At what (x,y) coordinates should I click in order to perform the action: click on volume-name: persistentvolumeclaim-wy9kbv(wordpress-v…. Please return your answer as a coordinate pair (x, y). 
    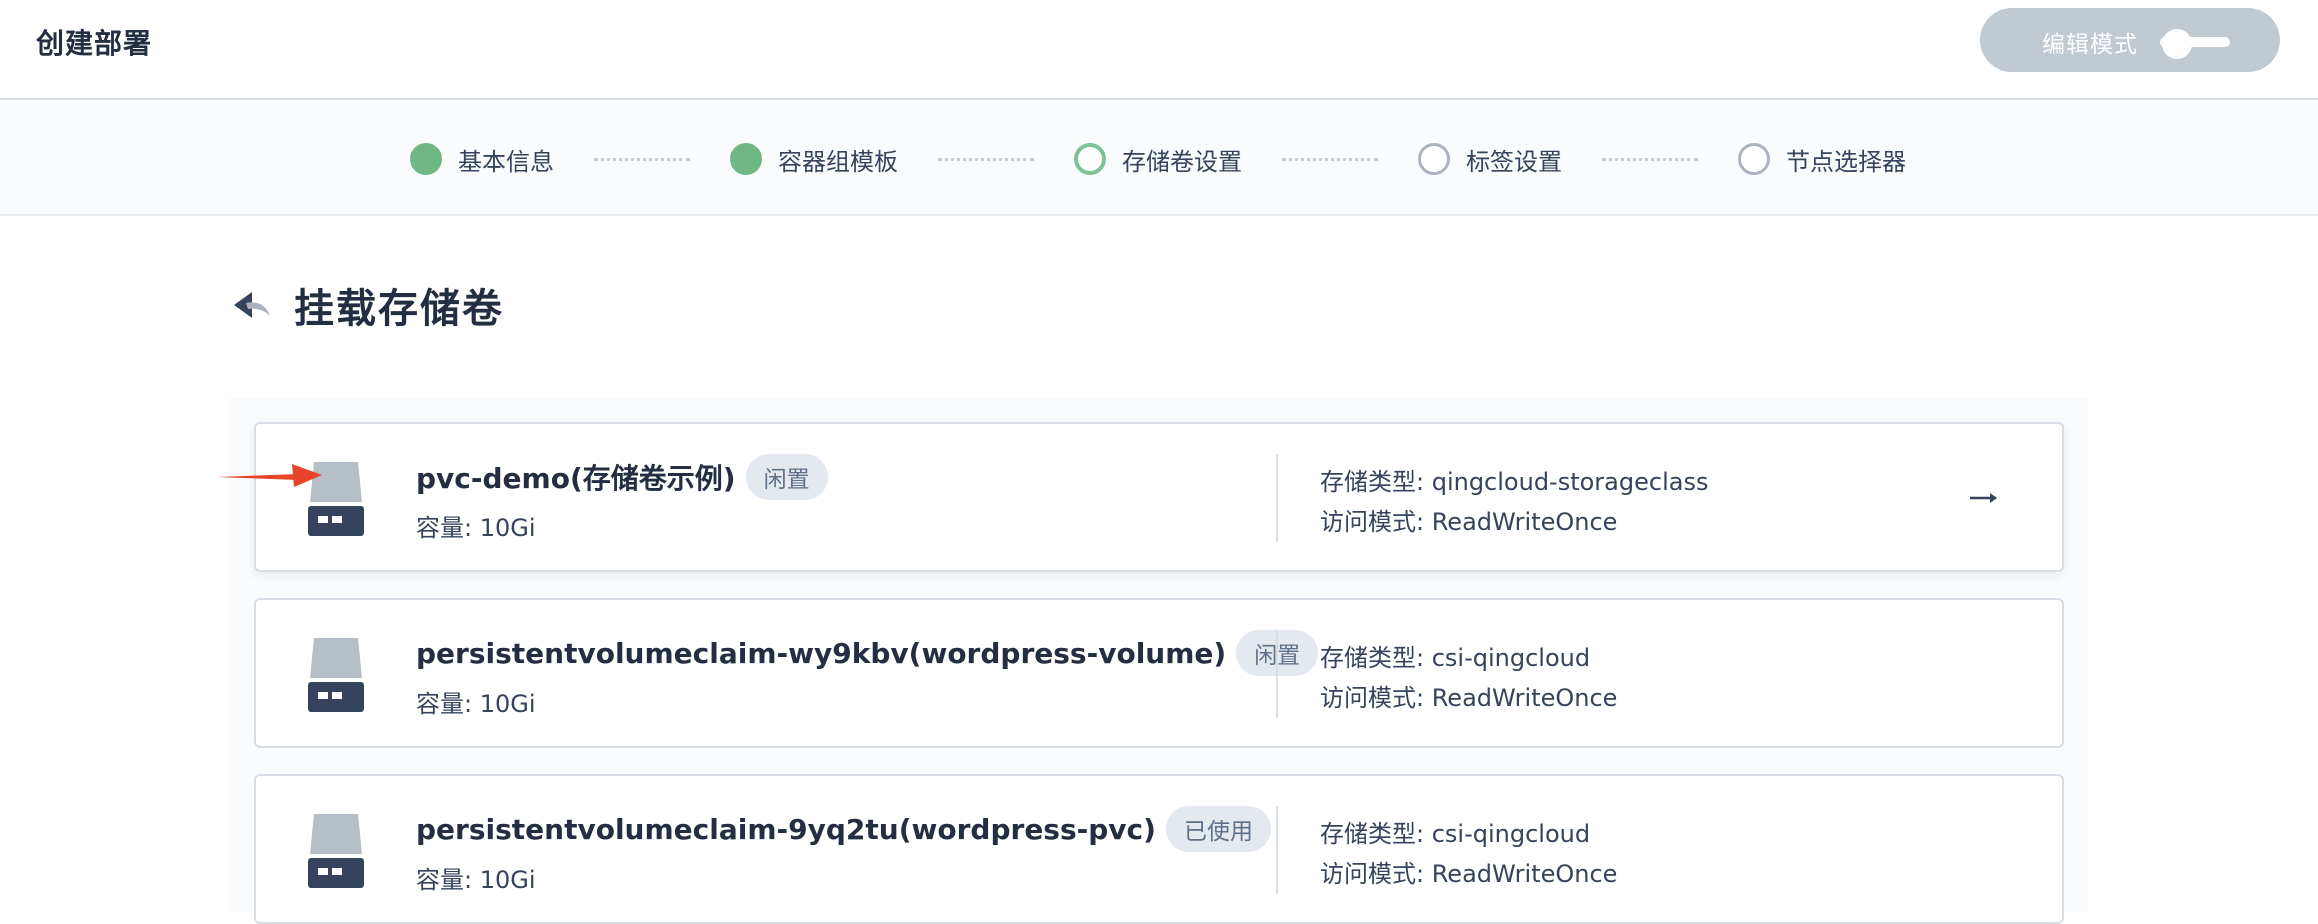
    Looking at the image, I should click on (821, 653).